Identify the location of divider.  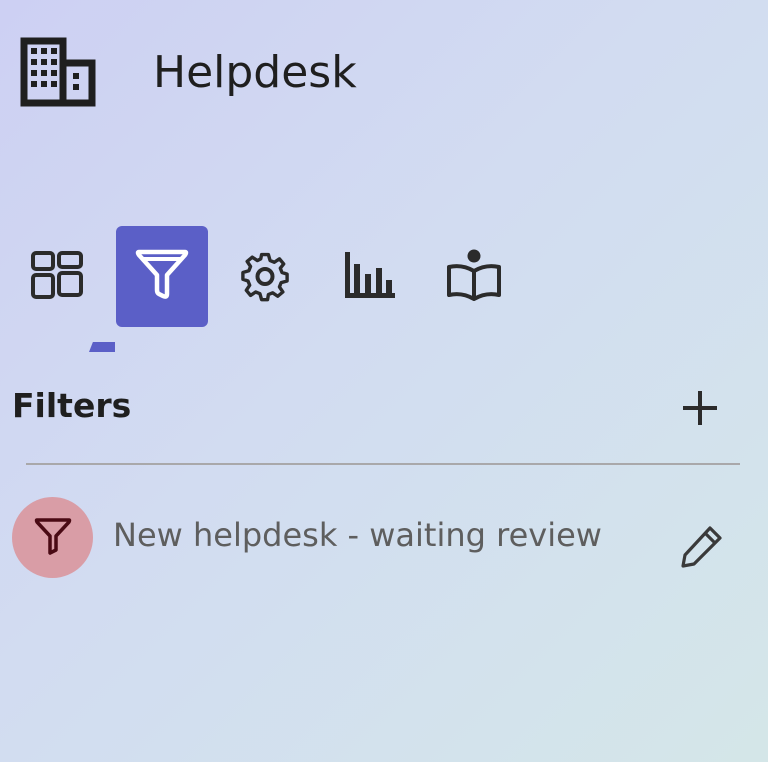
(383, 464).